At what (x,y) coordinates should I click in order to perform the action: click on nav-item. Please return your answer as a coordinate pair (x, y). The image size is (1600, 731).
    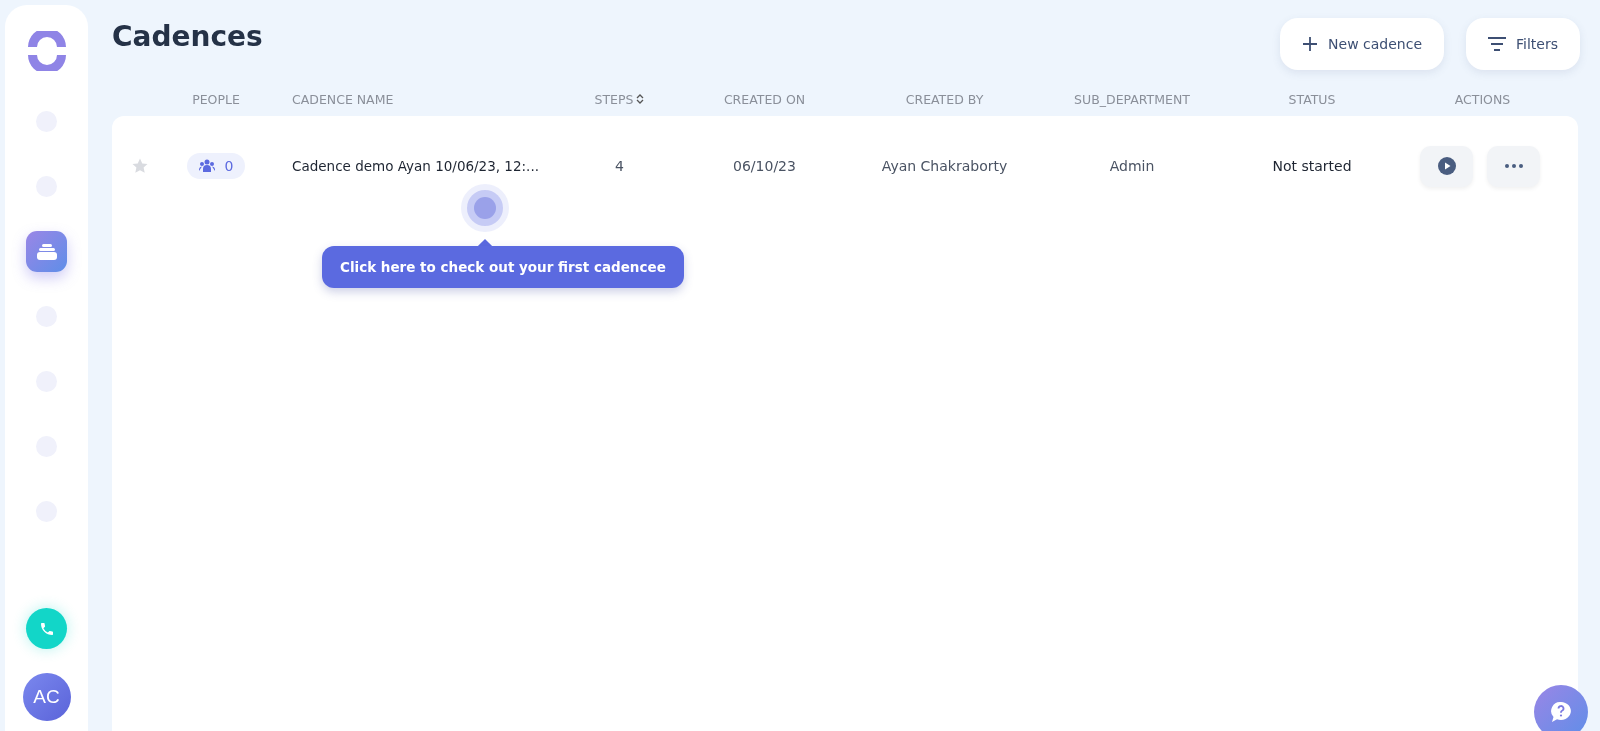
    Looking at the image, I should click on (46, 251).